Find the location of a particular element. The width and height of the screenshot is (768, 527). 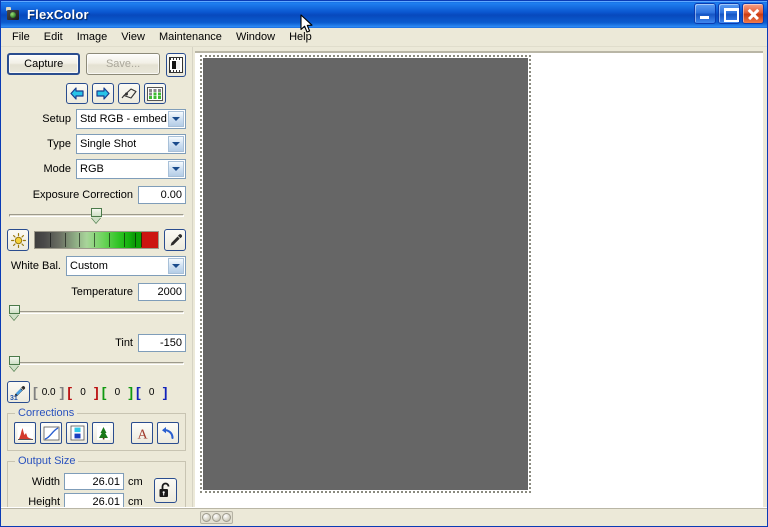

color-balance-button is located at coordinates (103, 433).